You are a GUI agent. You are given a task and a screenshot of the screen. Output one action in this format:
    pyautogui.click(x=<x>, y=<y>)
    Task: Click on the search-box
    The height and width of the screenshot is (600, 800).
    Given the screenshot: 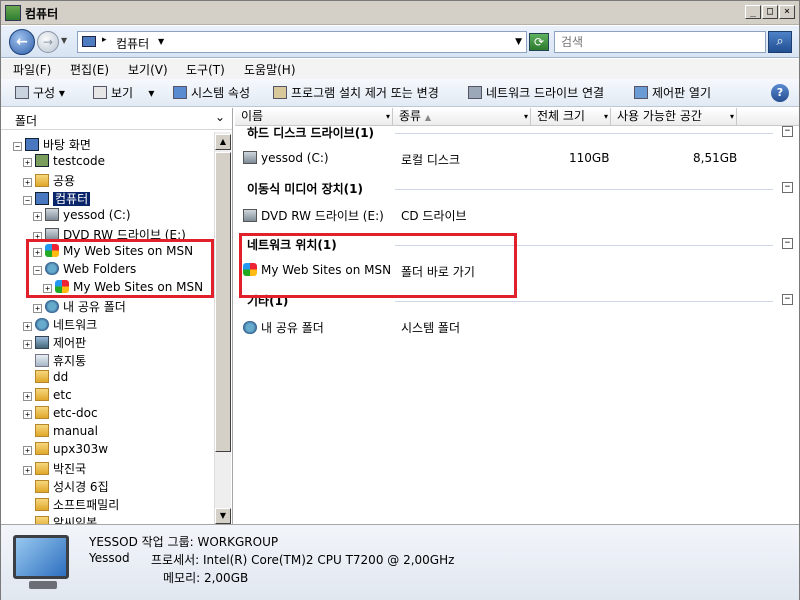 What is the action you would take?
    pyautogui.click(x=660, y=42)
    